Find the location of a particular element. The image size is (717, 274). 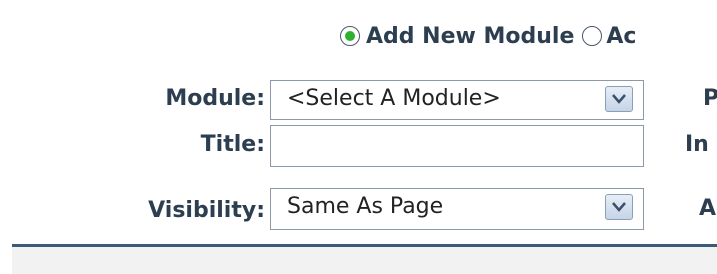

right-label-row1: P is located at coordinates (710, 98).